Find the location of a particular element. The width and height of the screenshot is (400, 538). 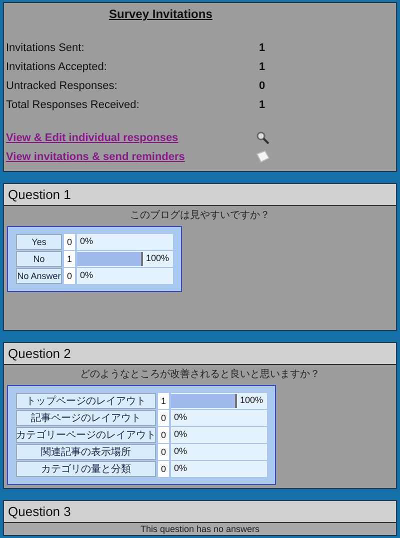

answer-label: Yes is located at coordinates (39, 242).